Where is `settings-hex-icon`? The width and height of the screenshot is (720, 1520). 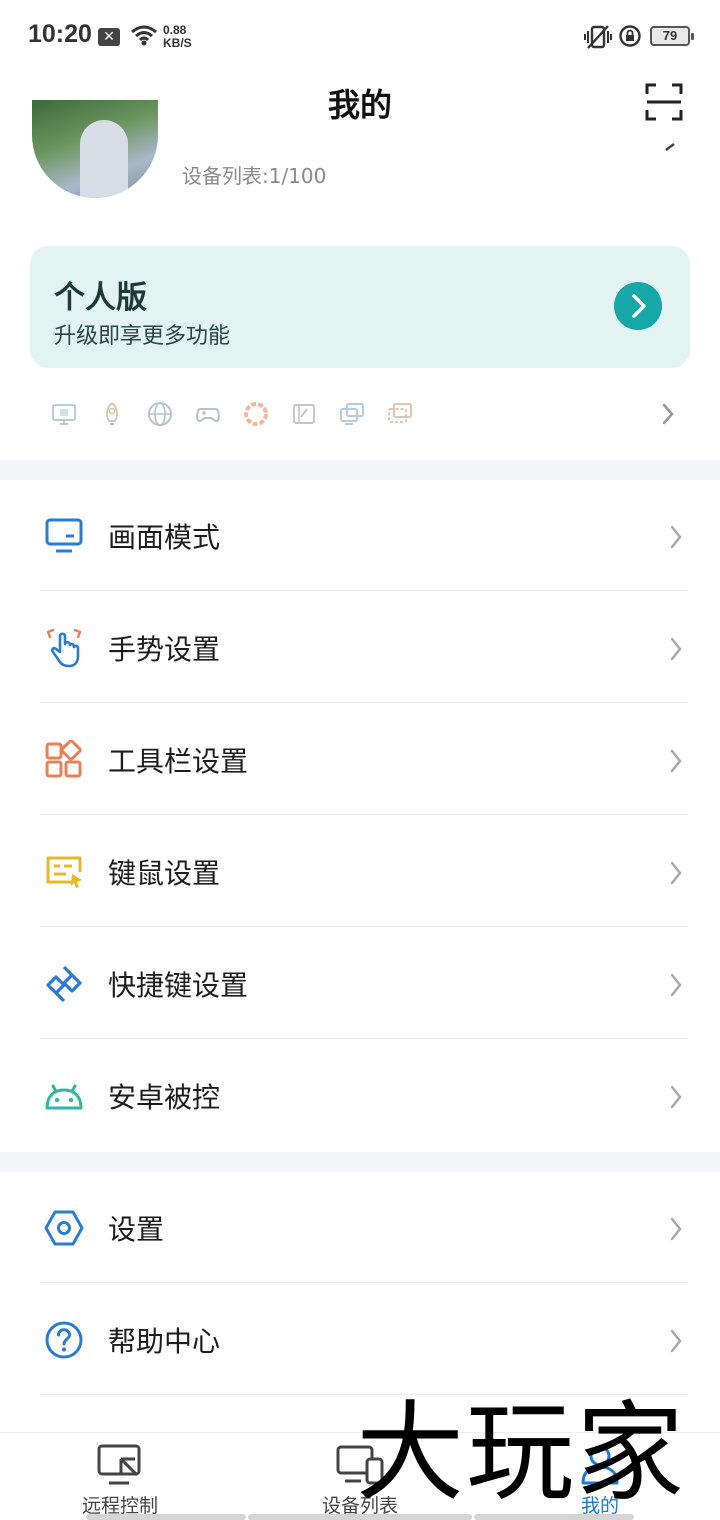
settings-hex-icon is located at coordinates (64, 1228).